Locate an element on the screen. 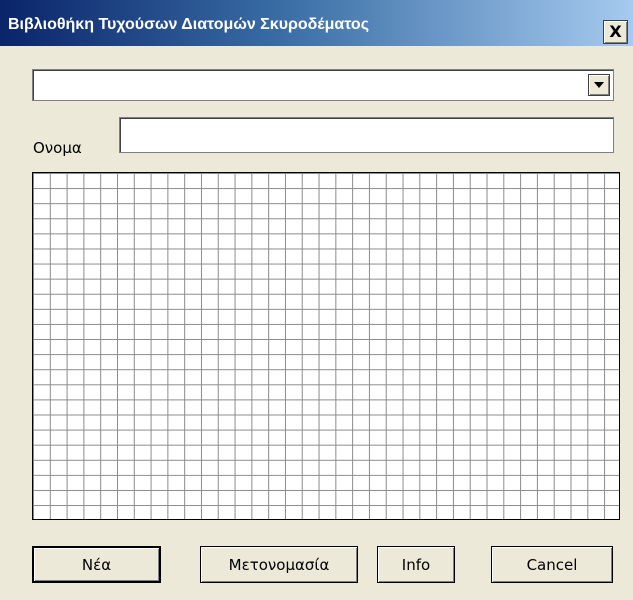 Image resolution: width=633 pixels, height=600 pixels. name-input is located at coordinates (366, 135).